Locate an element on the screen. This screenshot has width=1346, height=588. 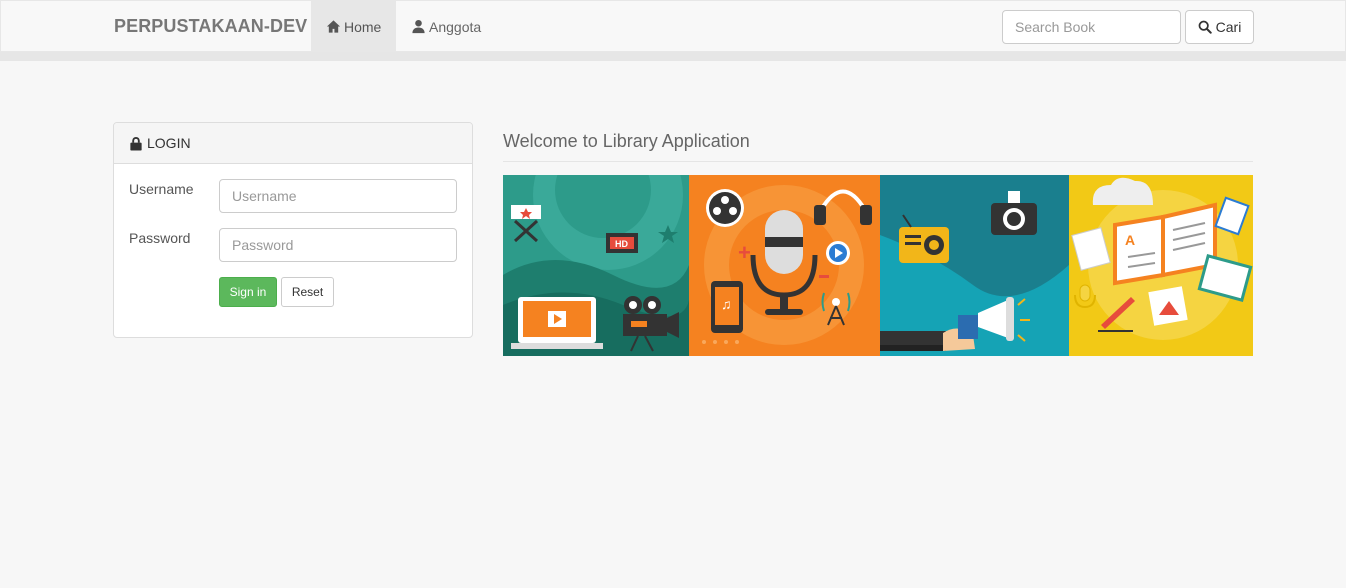
password-label: Password is located at coordinates (160, 238).